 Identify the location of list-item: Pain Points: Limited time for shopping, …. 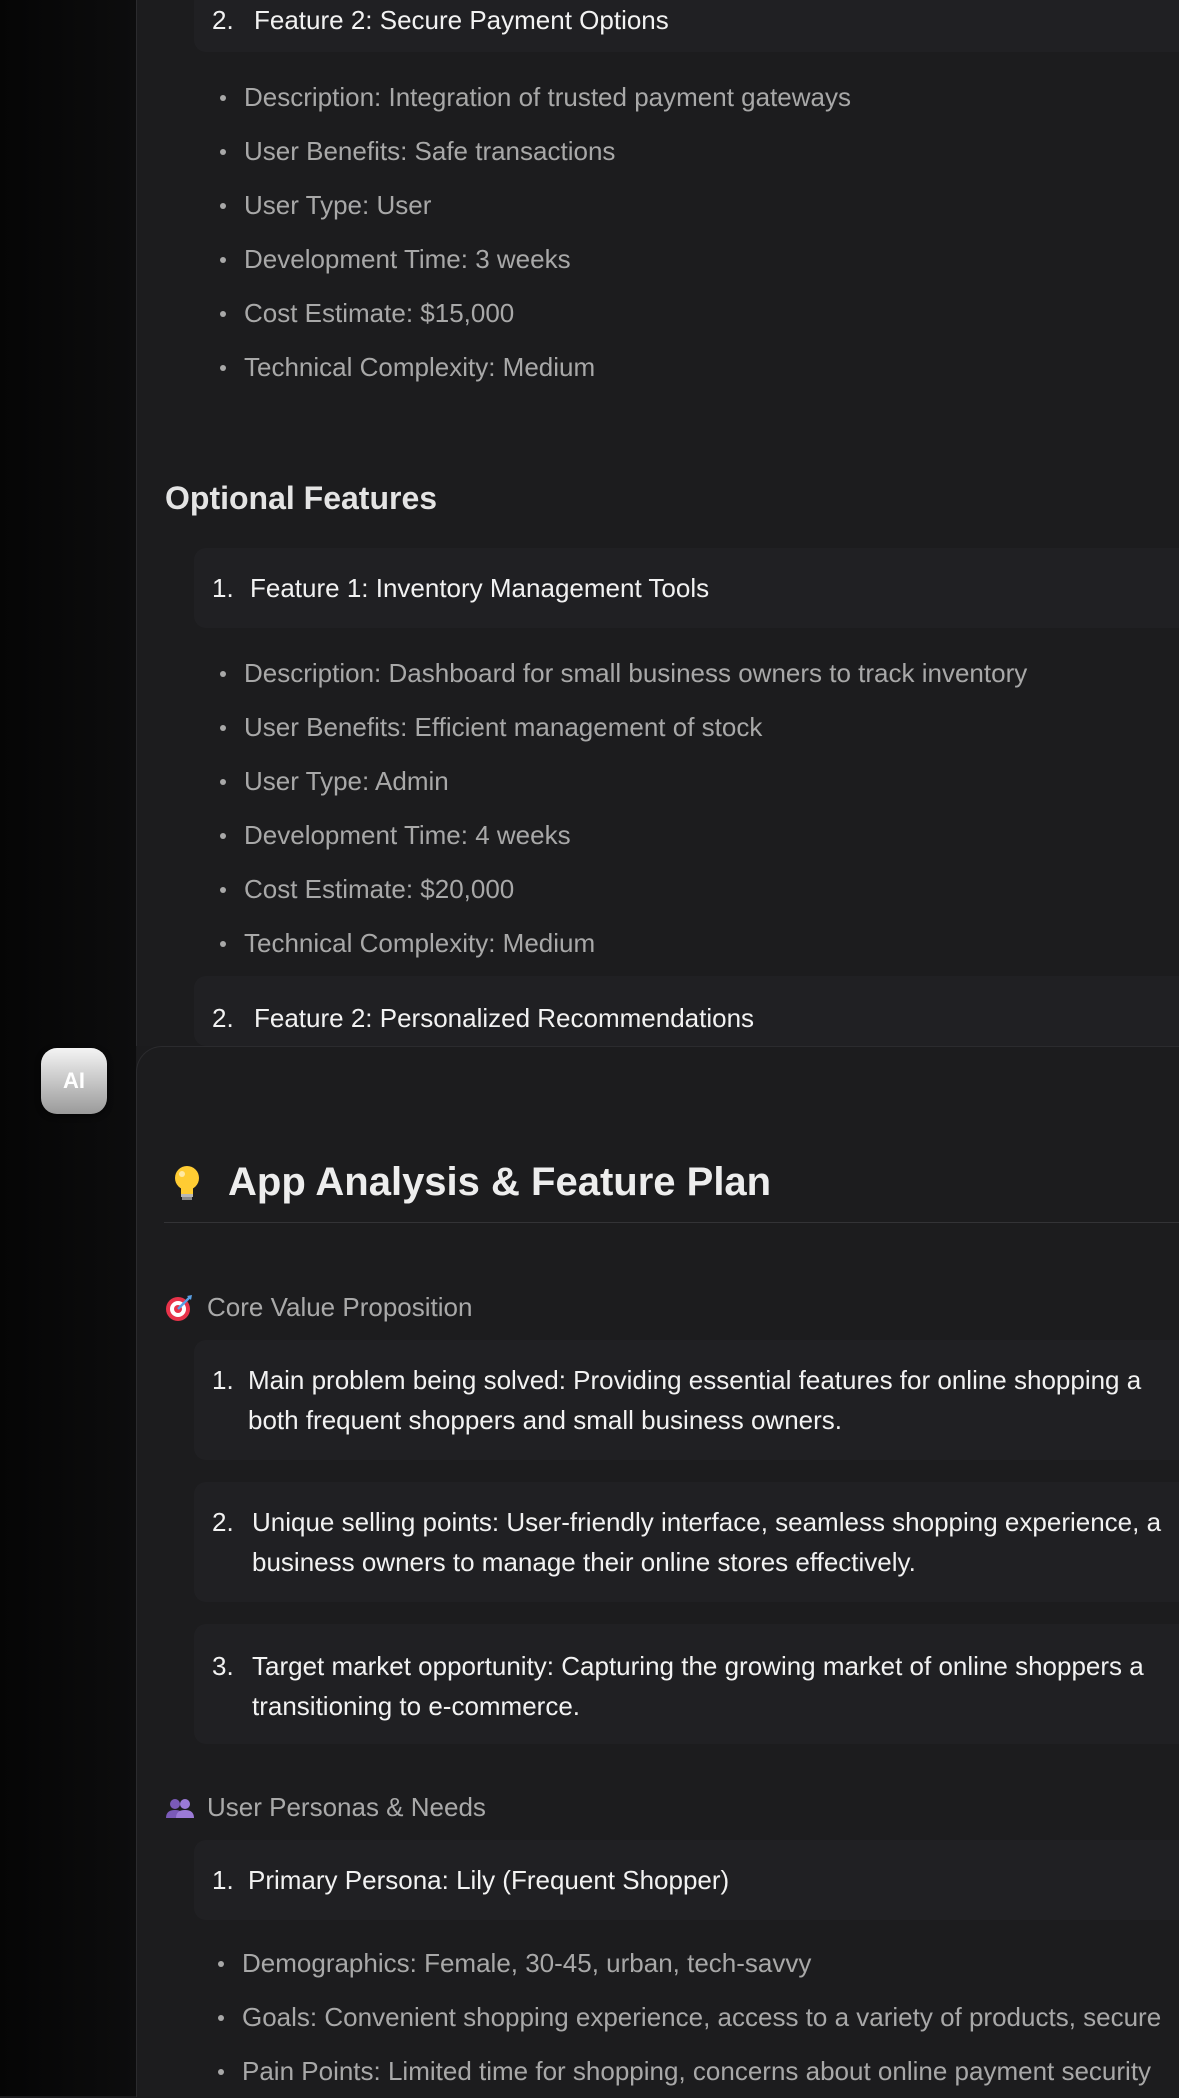
(689, 2071).